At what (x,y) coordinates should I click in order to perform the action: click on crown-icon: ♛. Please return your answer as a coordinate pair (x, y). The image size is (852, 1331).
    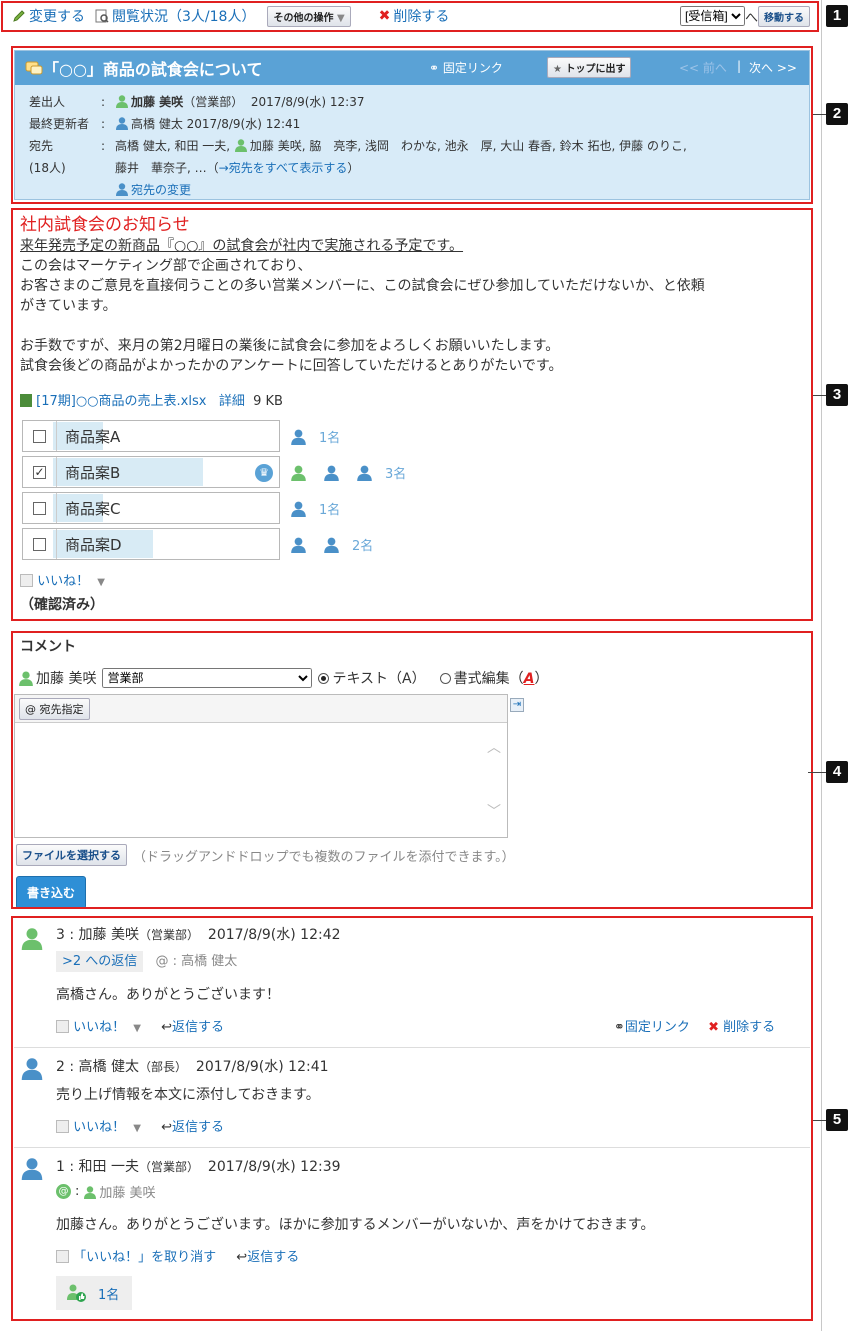
    Looking at the image, I should click on (264, 473).